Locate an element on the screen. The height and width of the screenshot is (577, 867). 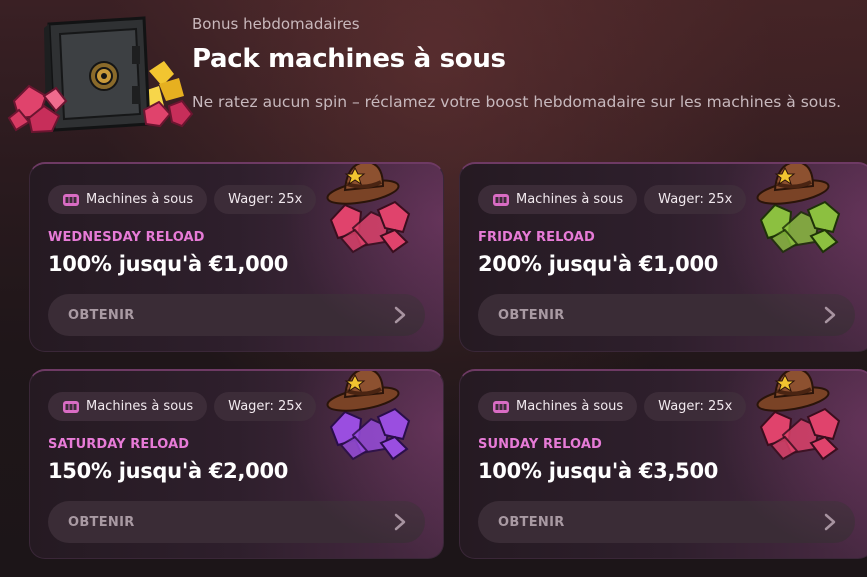
reload-label: WEDNESDAY RELOAD is located at coordinates (126, 237).